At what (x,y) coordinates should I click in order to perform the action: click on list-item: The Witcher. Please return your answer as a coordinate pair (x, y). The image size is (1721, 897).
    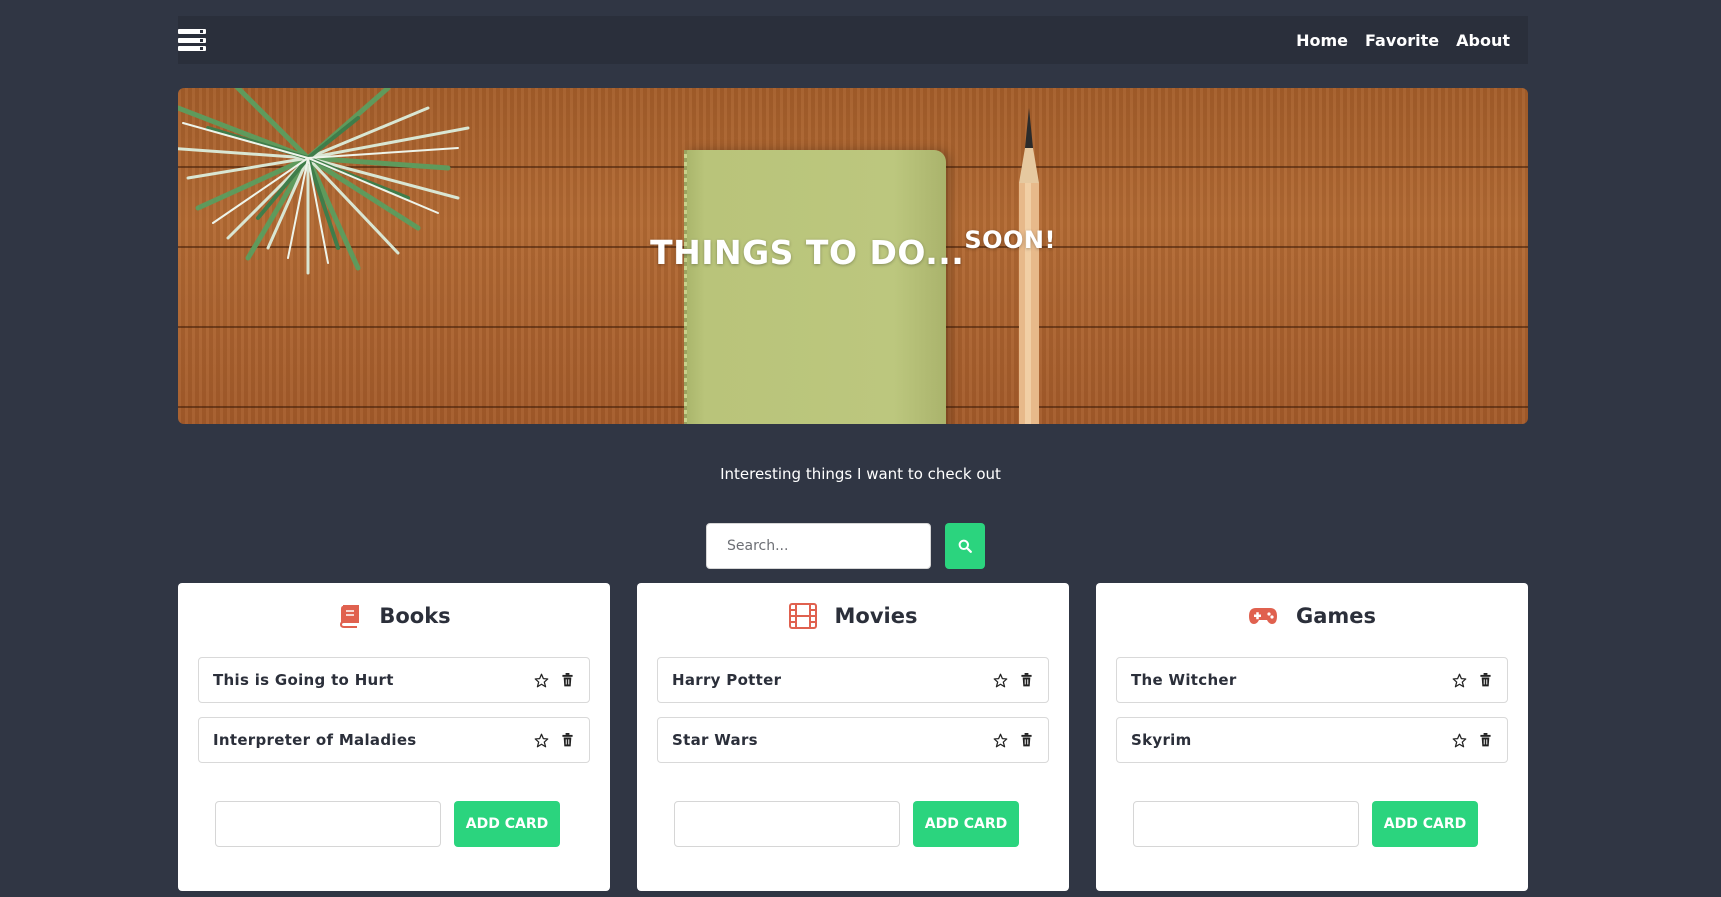
    Looking at the image, I should click on (1312, 680).